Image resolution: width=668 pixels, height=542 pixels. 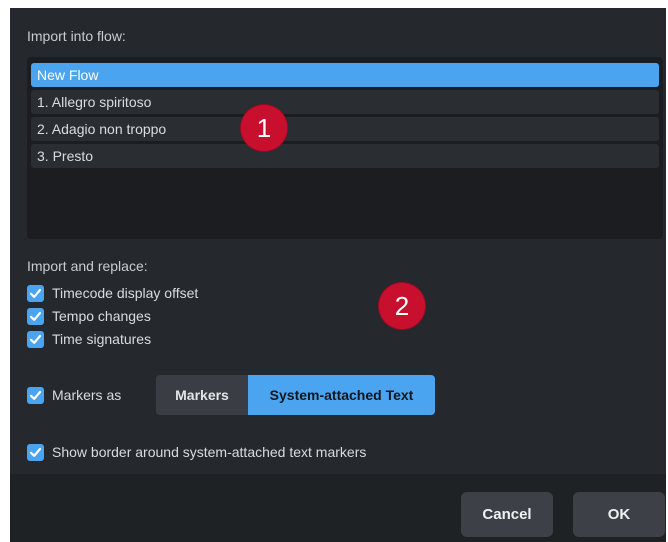 I want to click on flow-item-presto: 3. Presto, so click(x=345, y=156).